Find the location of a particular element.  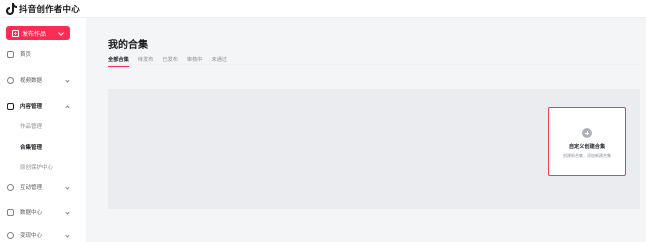

sidebar-item-label: 内容管理 is located at coordinates (31, 107).